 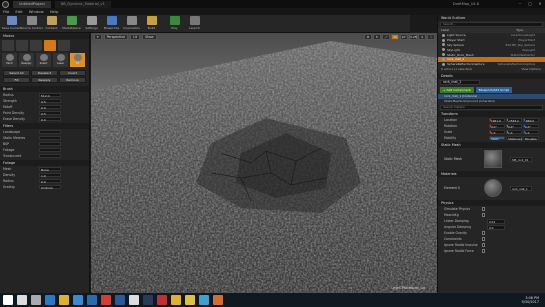 I want to click on rotation-snap-value: 10°, so click(x=404, y=37).